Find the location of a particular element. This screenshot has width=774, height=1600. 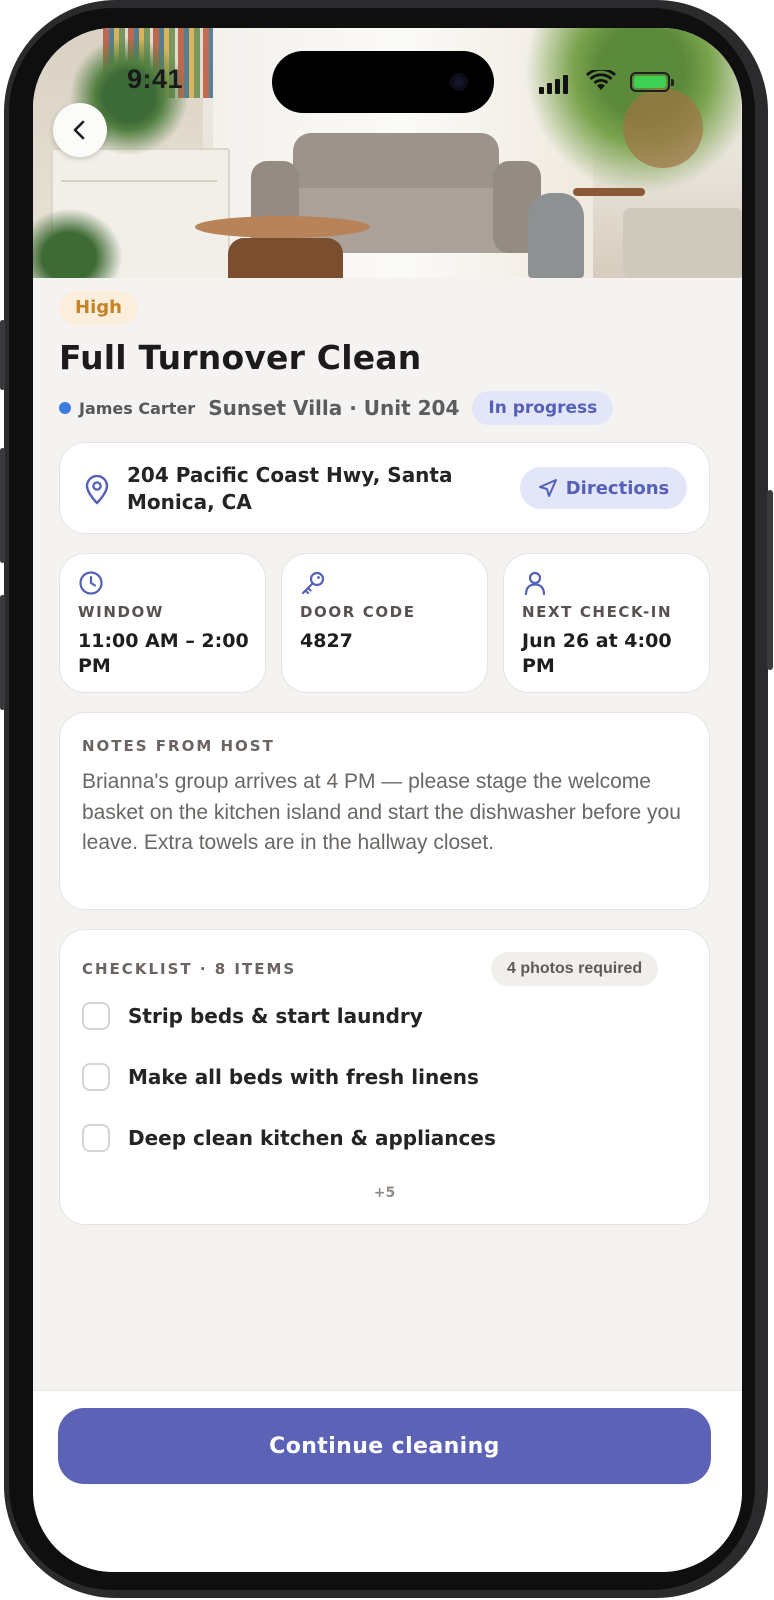

wifi-icon is located at coordinates (601, 80).